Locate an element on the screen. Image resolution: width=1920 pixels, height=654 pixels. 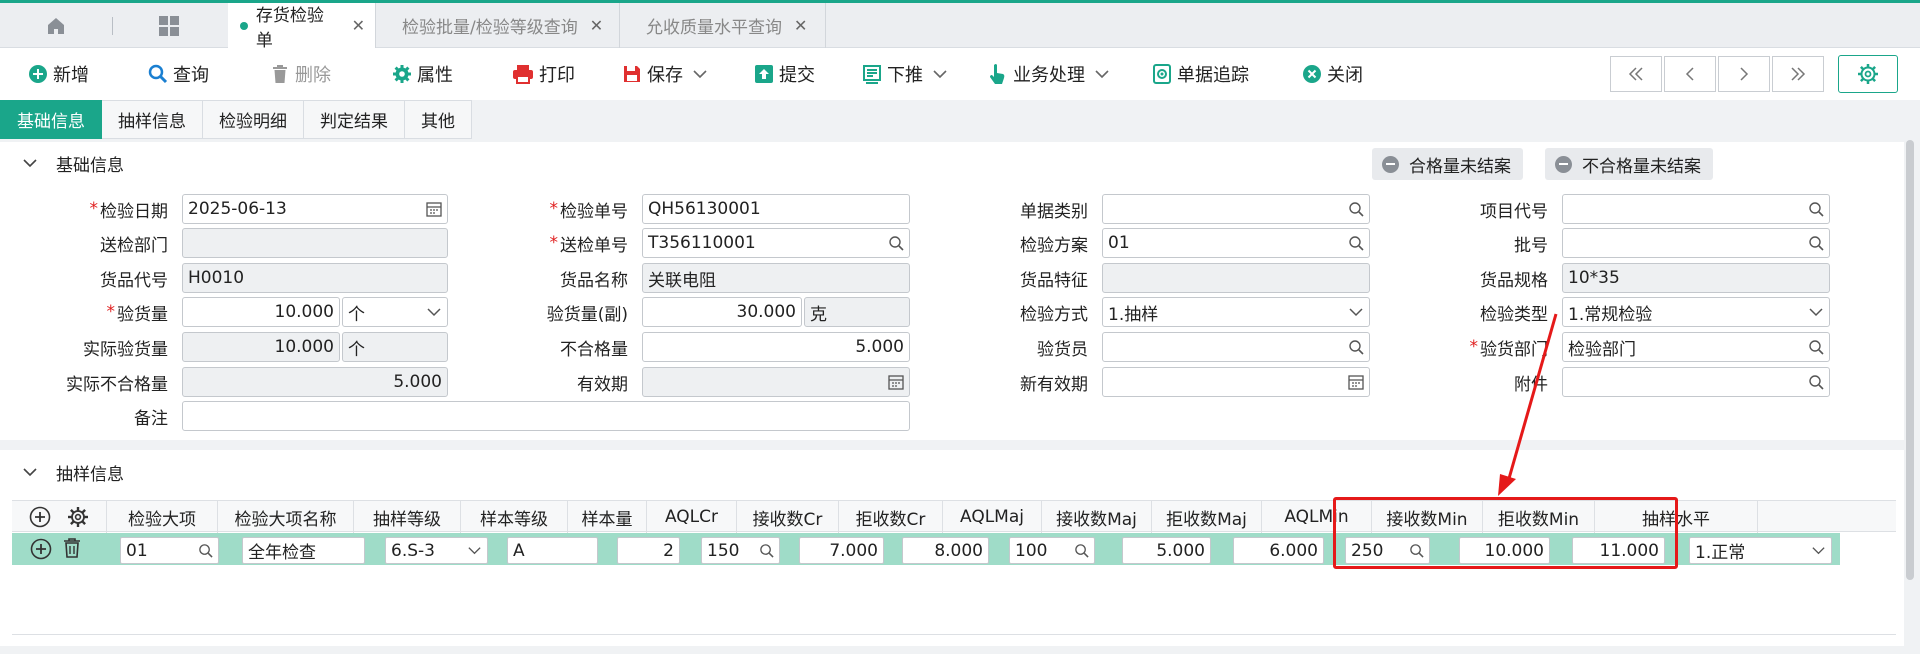
cell-sampling-level: 6.S-3 is located at coordinates (436, 550).